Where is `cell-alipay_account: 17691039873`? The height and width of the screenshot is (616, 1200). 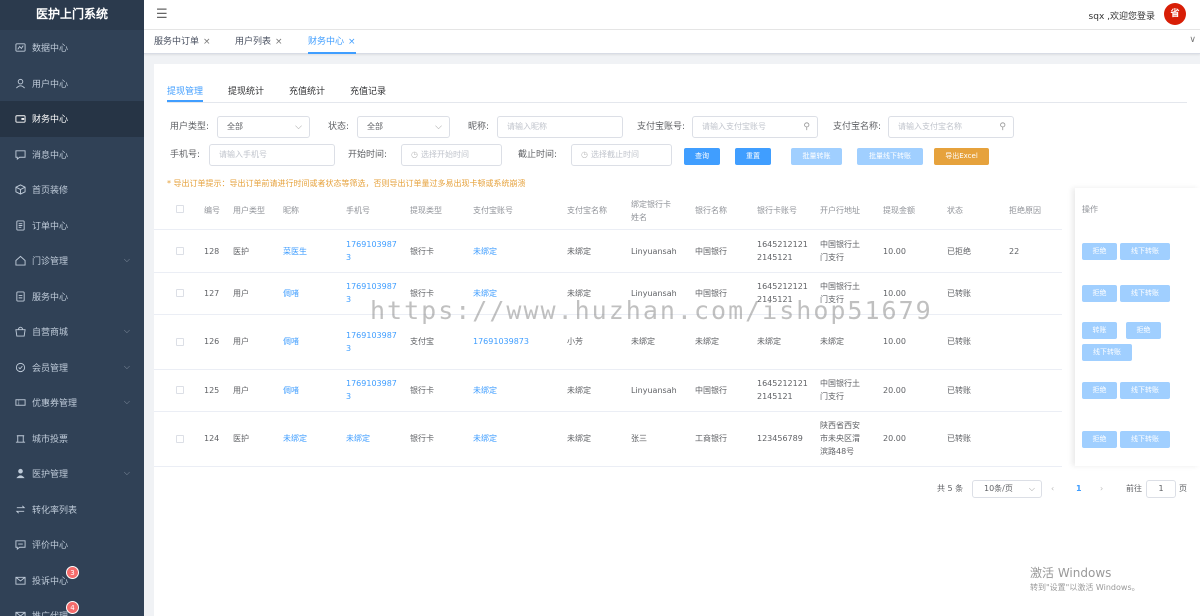
cell-alipay_account: 17691039873 is located at coordinates (518, 341).